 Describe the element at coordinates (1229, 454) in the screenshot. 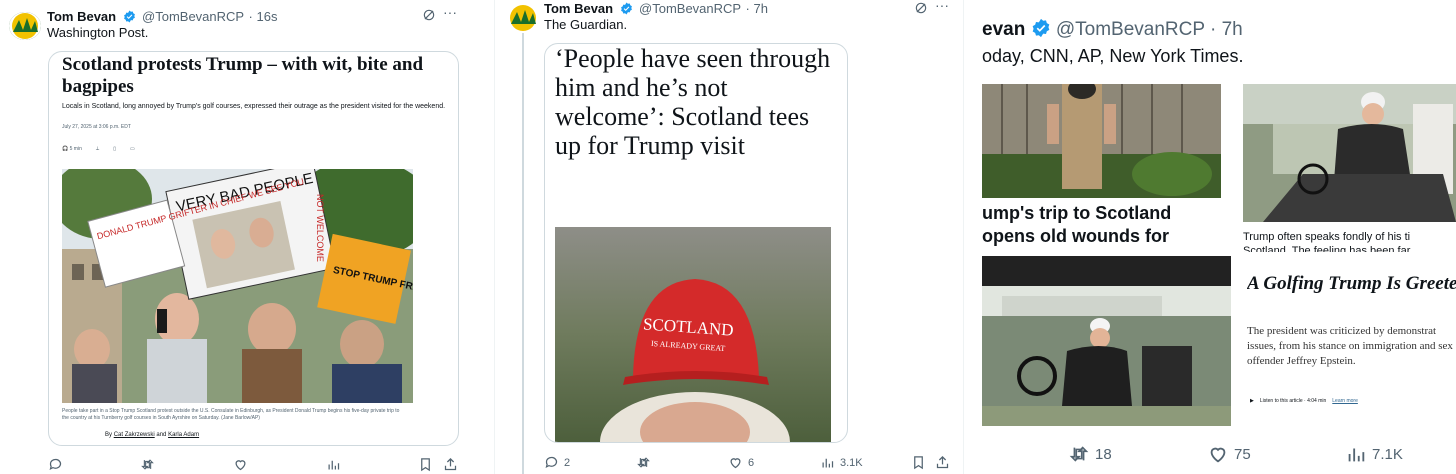

I see `like-button: 75` at that location.